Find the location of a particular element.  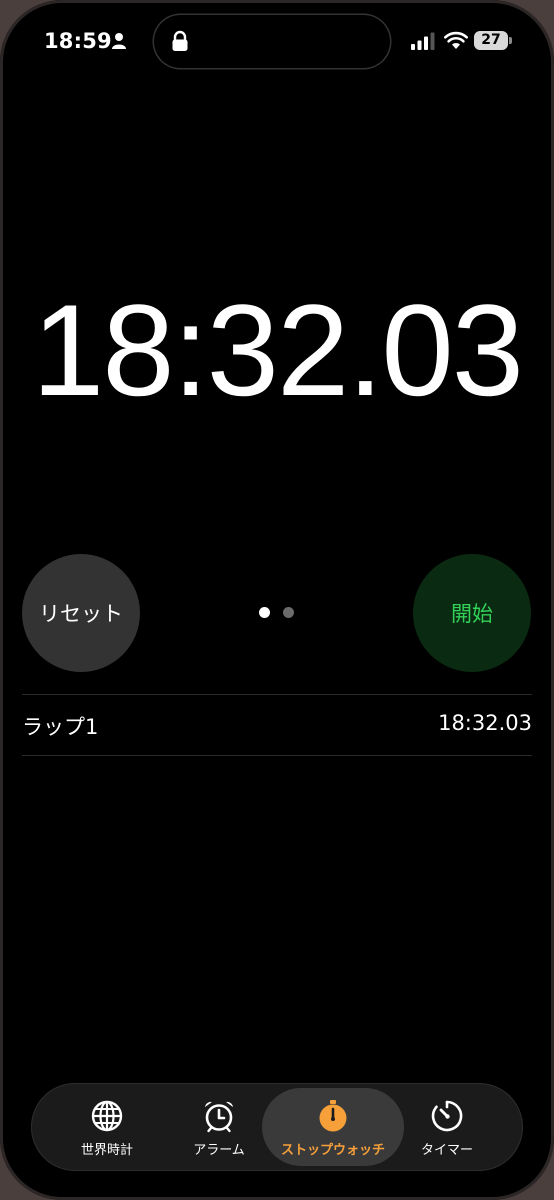

stopwatch-display: 18:32.03 is located at coordinates (277, 350).